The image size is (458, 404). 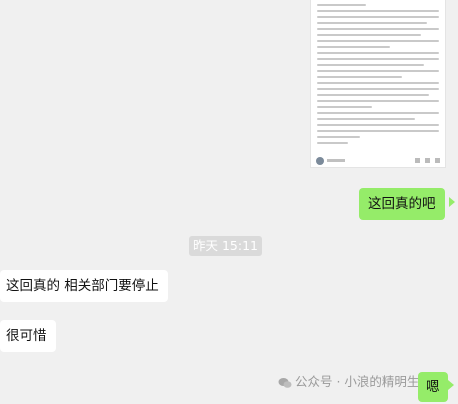 I want to click on screenshot-text-lines, so click(x=378, y=75).